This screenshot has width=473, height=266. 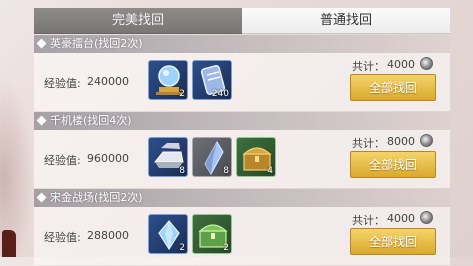 I want to click on reward-slot: 240, so click(x=212, y=80).